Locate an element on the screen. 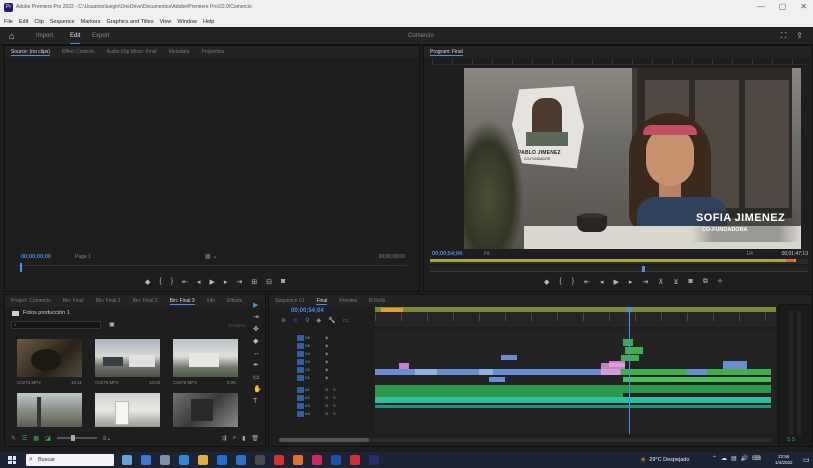 The width and height of the screenshot is (813, 468). slip-tool-icon: ↔ is located at coordinates (256, 353).